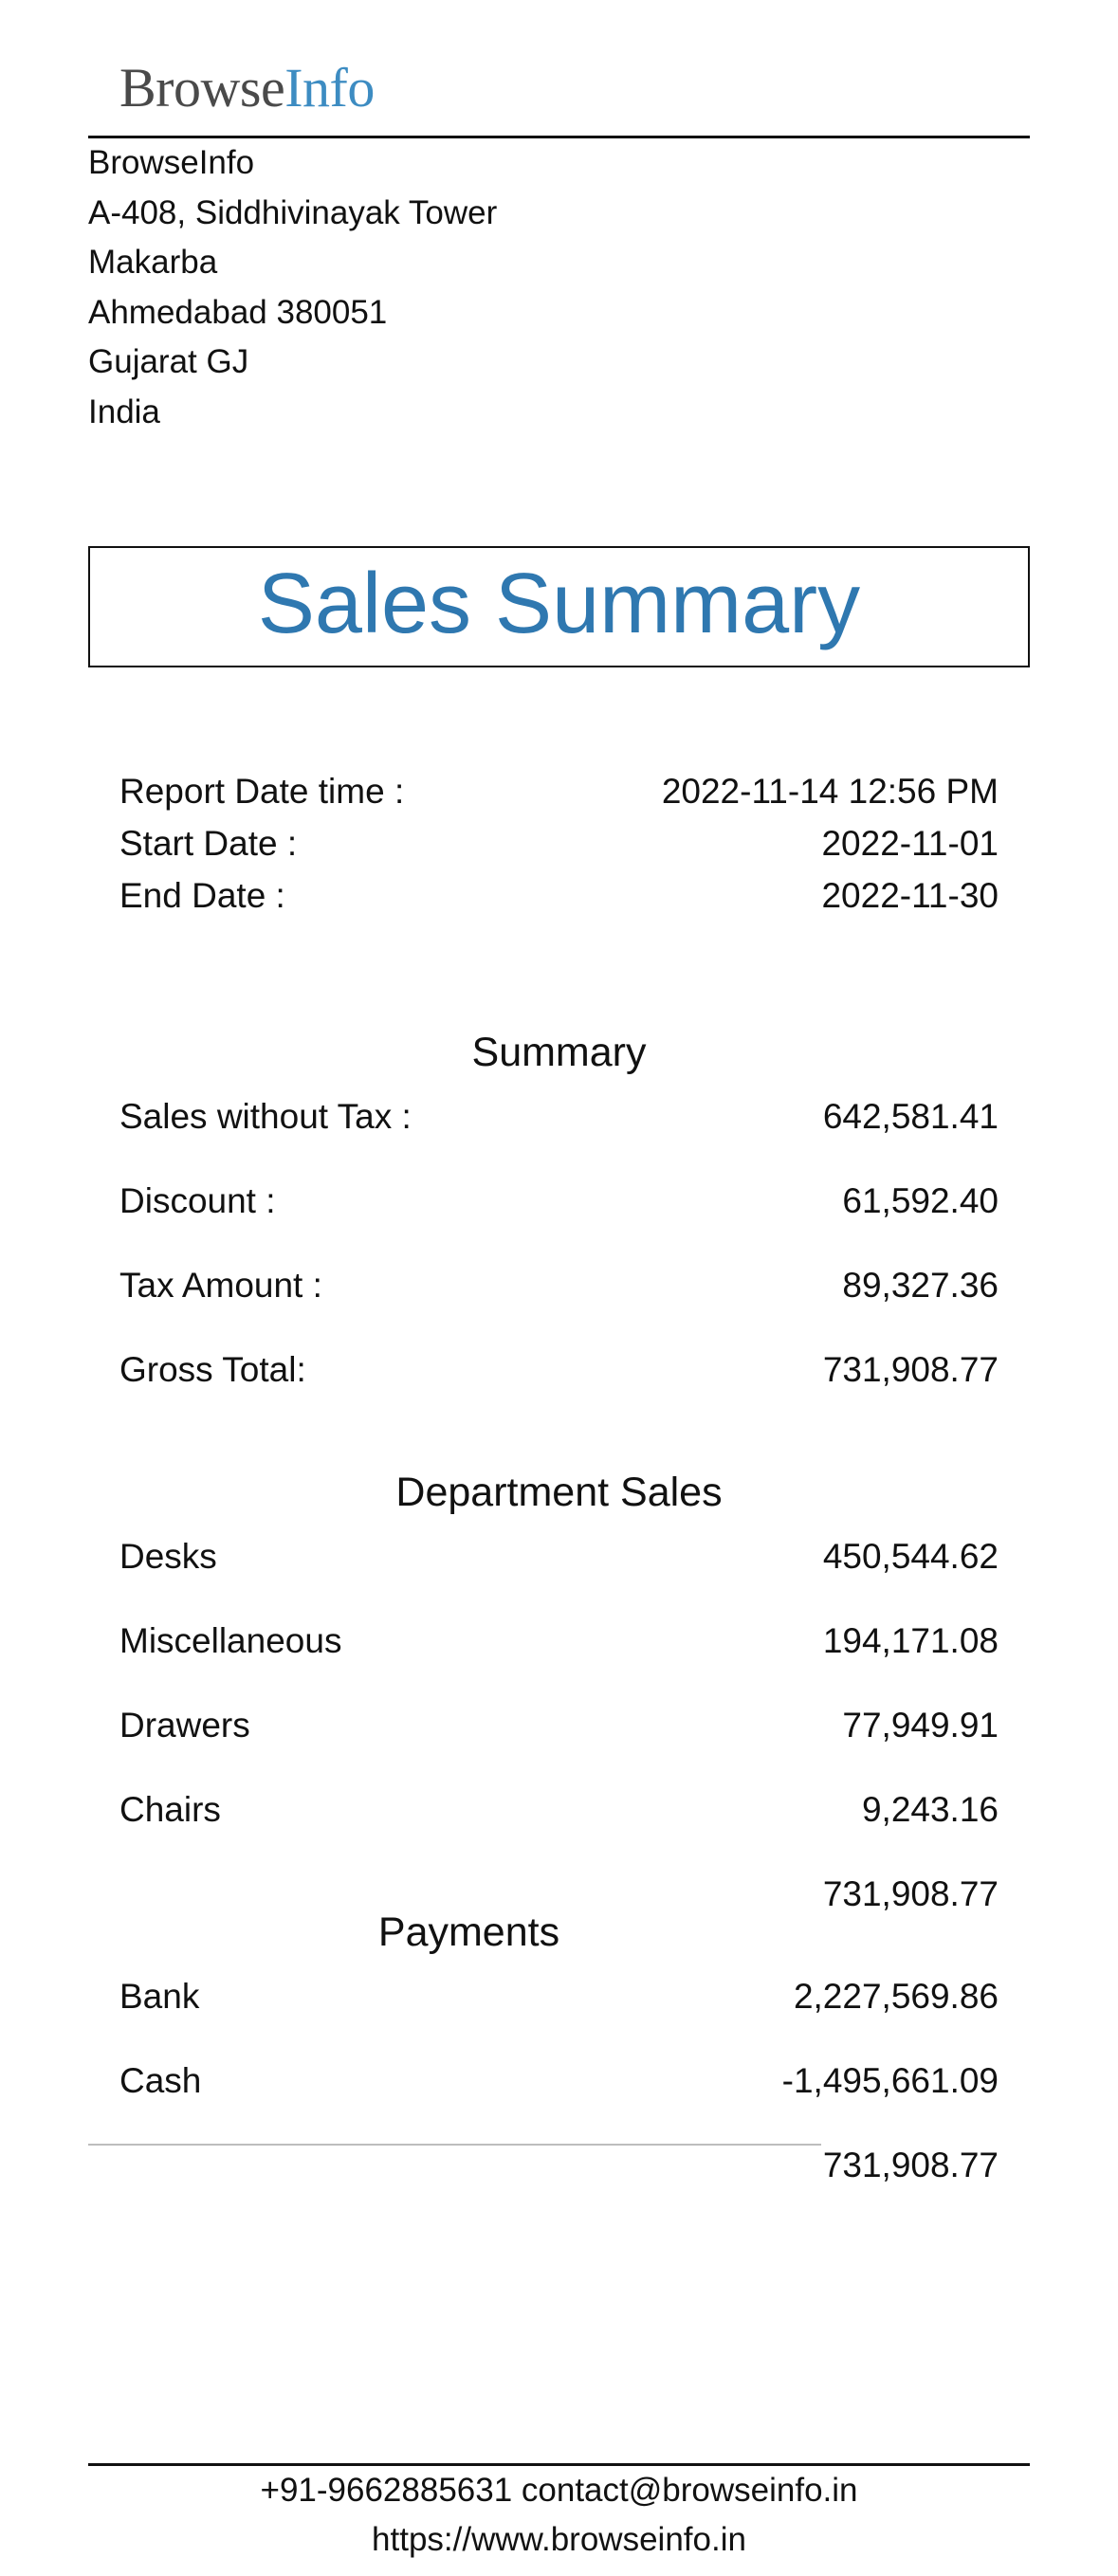 The width and height of the screenshot is (1118, 2576). Describe the element at coordinates (185, 1725) in the screenshot. I see `department-name: Drawers` at that location.